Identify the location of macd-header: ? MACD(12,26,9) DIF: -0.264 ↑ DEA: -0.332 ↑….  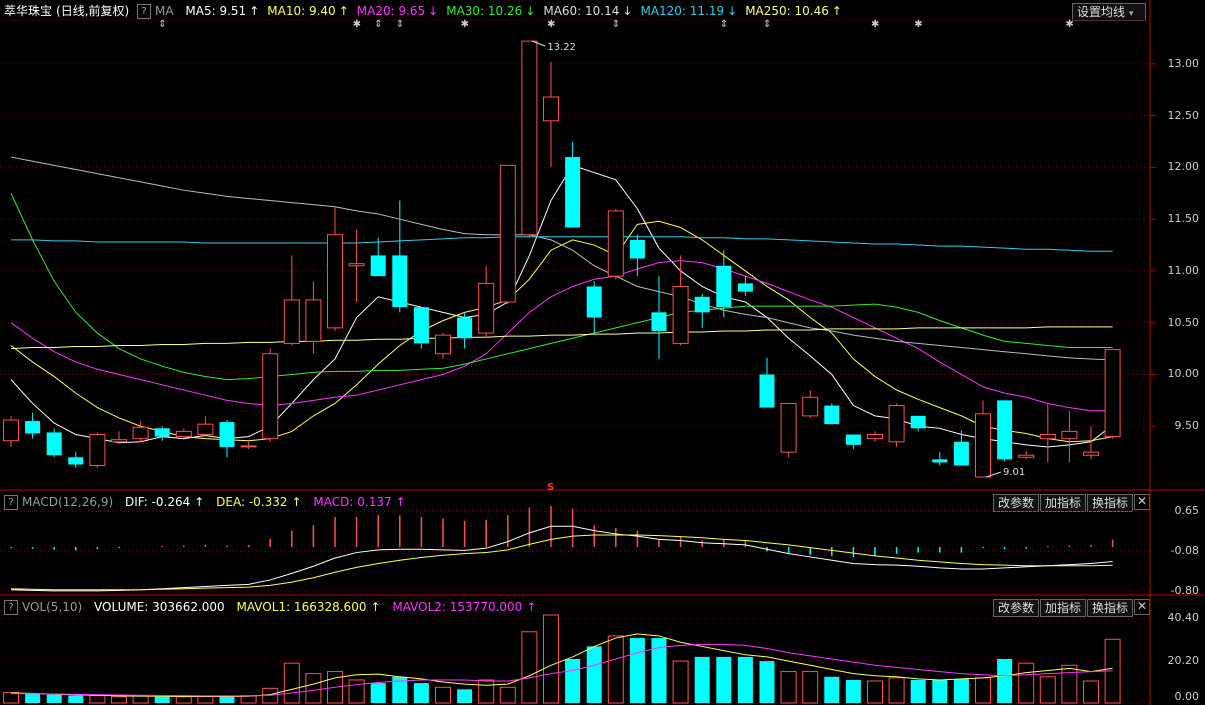
(207, 502).